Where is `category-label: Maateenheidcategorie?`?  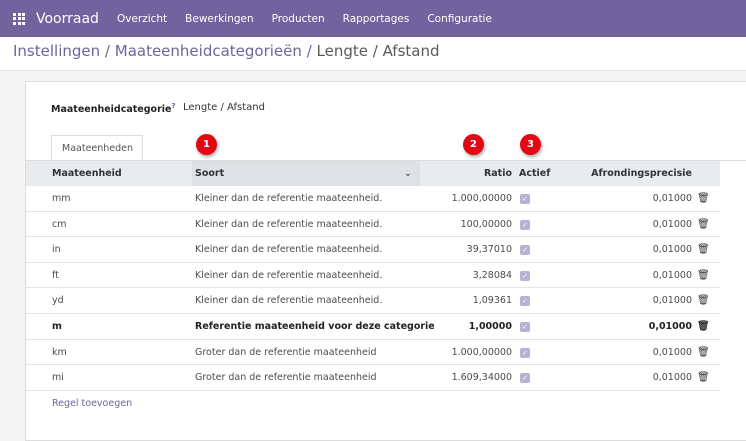 category-label: Maateenheidcategorie? is located at coordinates (113, 108).